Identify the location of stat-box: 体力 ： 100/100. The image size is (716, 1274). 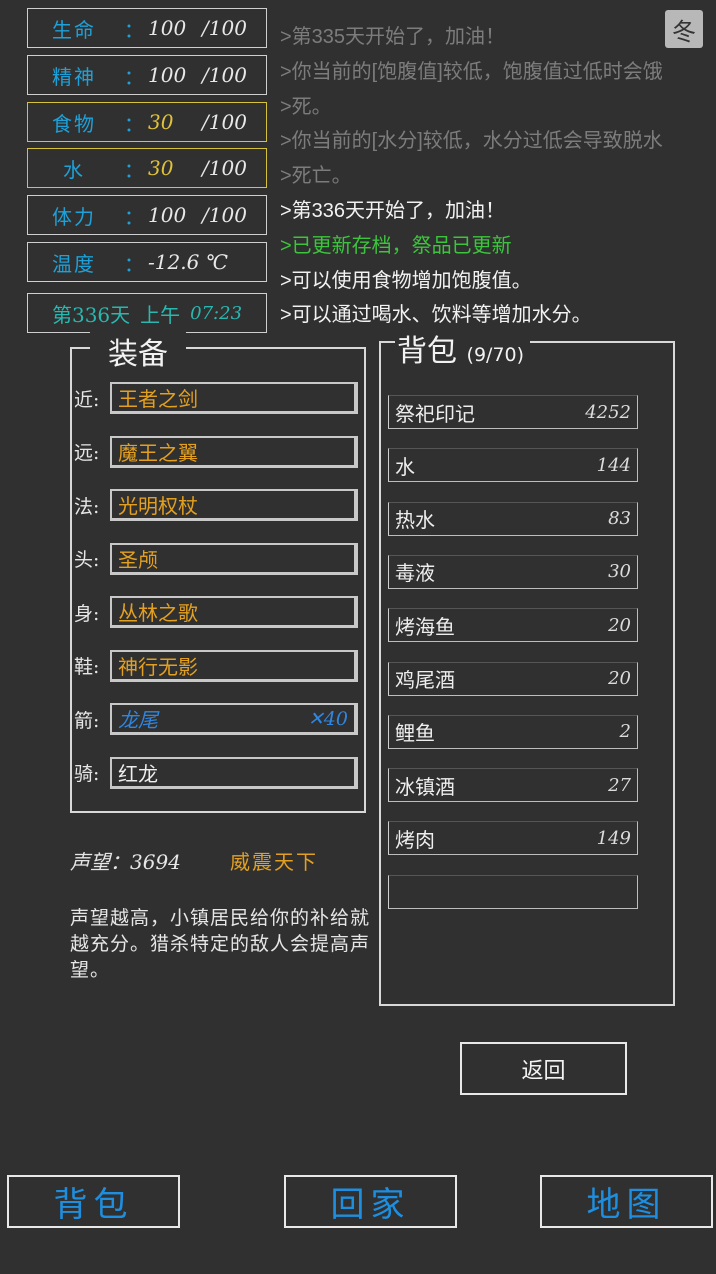
(147, 215).